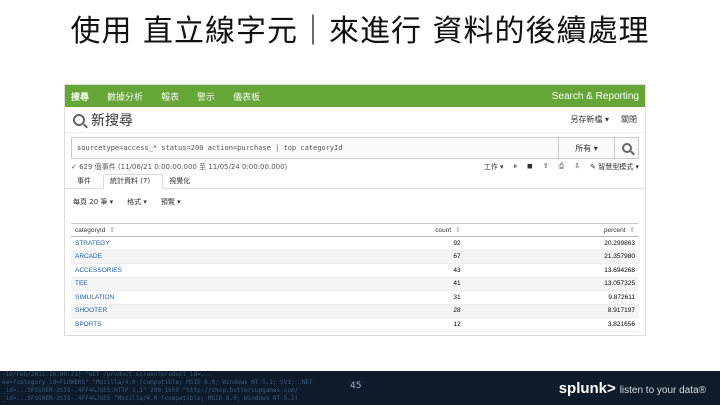 Image resolution: width=720 pixels, height=405 pixels. I want to click on result-tabs: 事件 統計資料 (7) 視覺化, so click(355, 181).